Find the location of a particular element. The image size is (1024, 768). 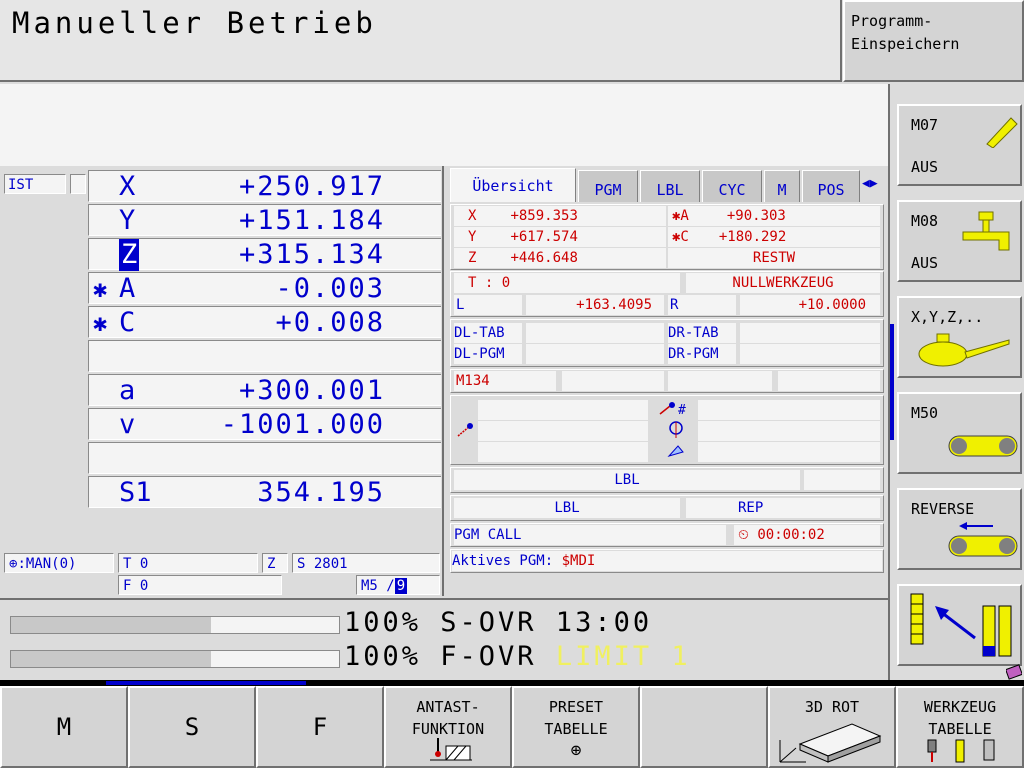

spindle-override-text: 100% S-OVR 13:00 is located at coordinates (498, 622).